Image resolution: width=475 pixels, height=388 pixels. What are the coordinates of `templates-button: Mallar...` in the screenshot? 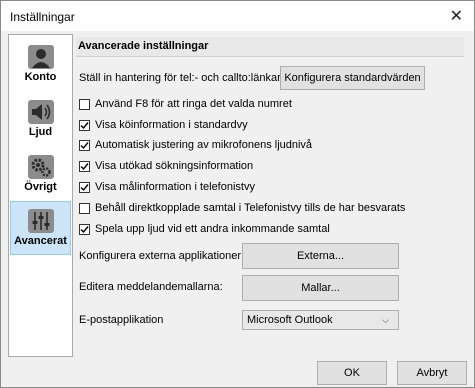 It's located at (320, 288).